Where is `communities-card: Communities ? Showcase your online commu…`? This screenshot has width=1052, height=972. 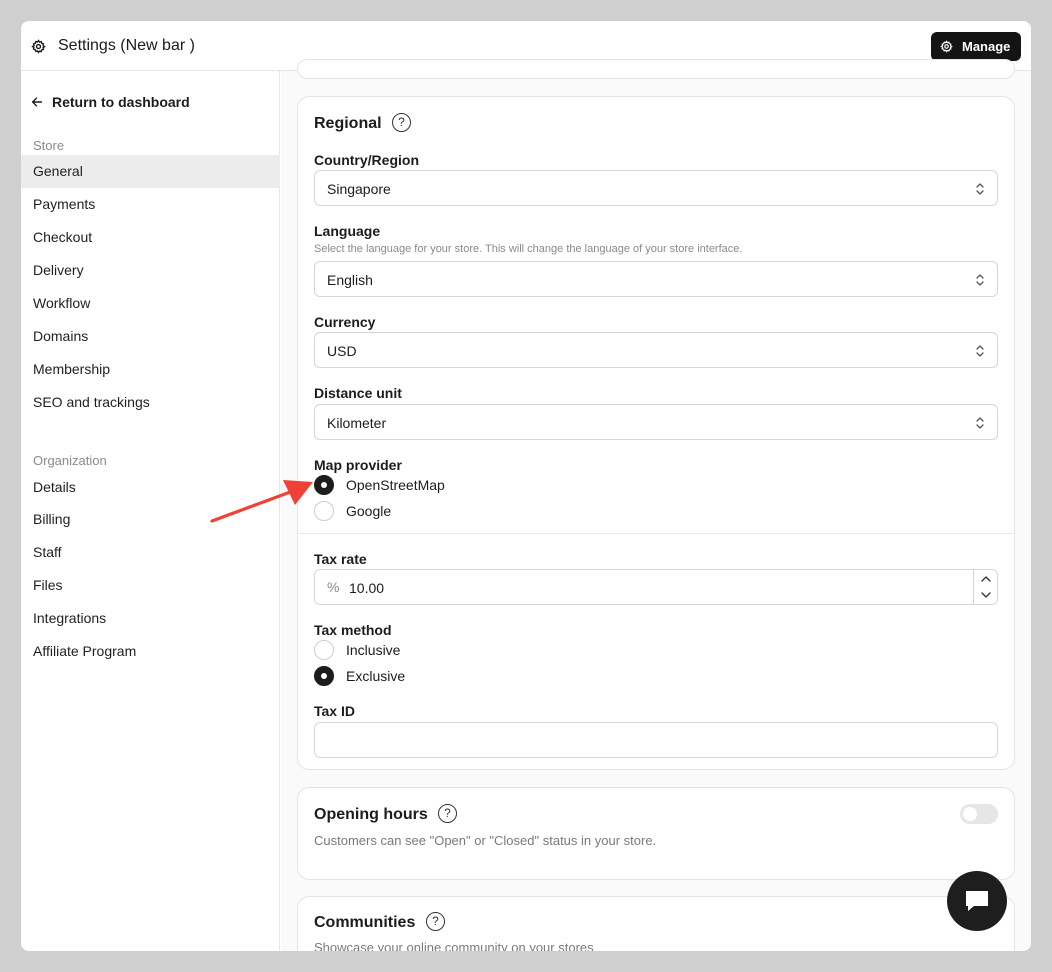
communities-card: Communities ? Showcase your online commu… is located at coordinates (656, 923).